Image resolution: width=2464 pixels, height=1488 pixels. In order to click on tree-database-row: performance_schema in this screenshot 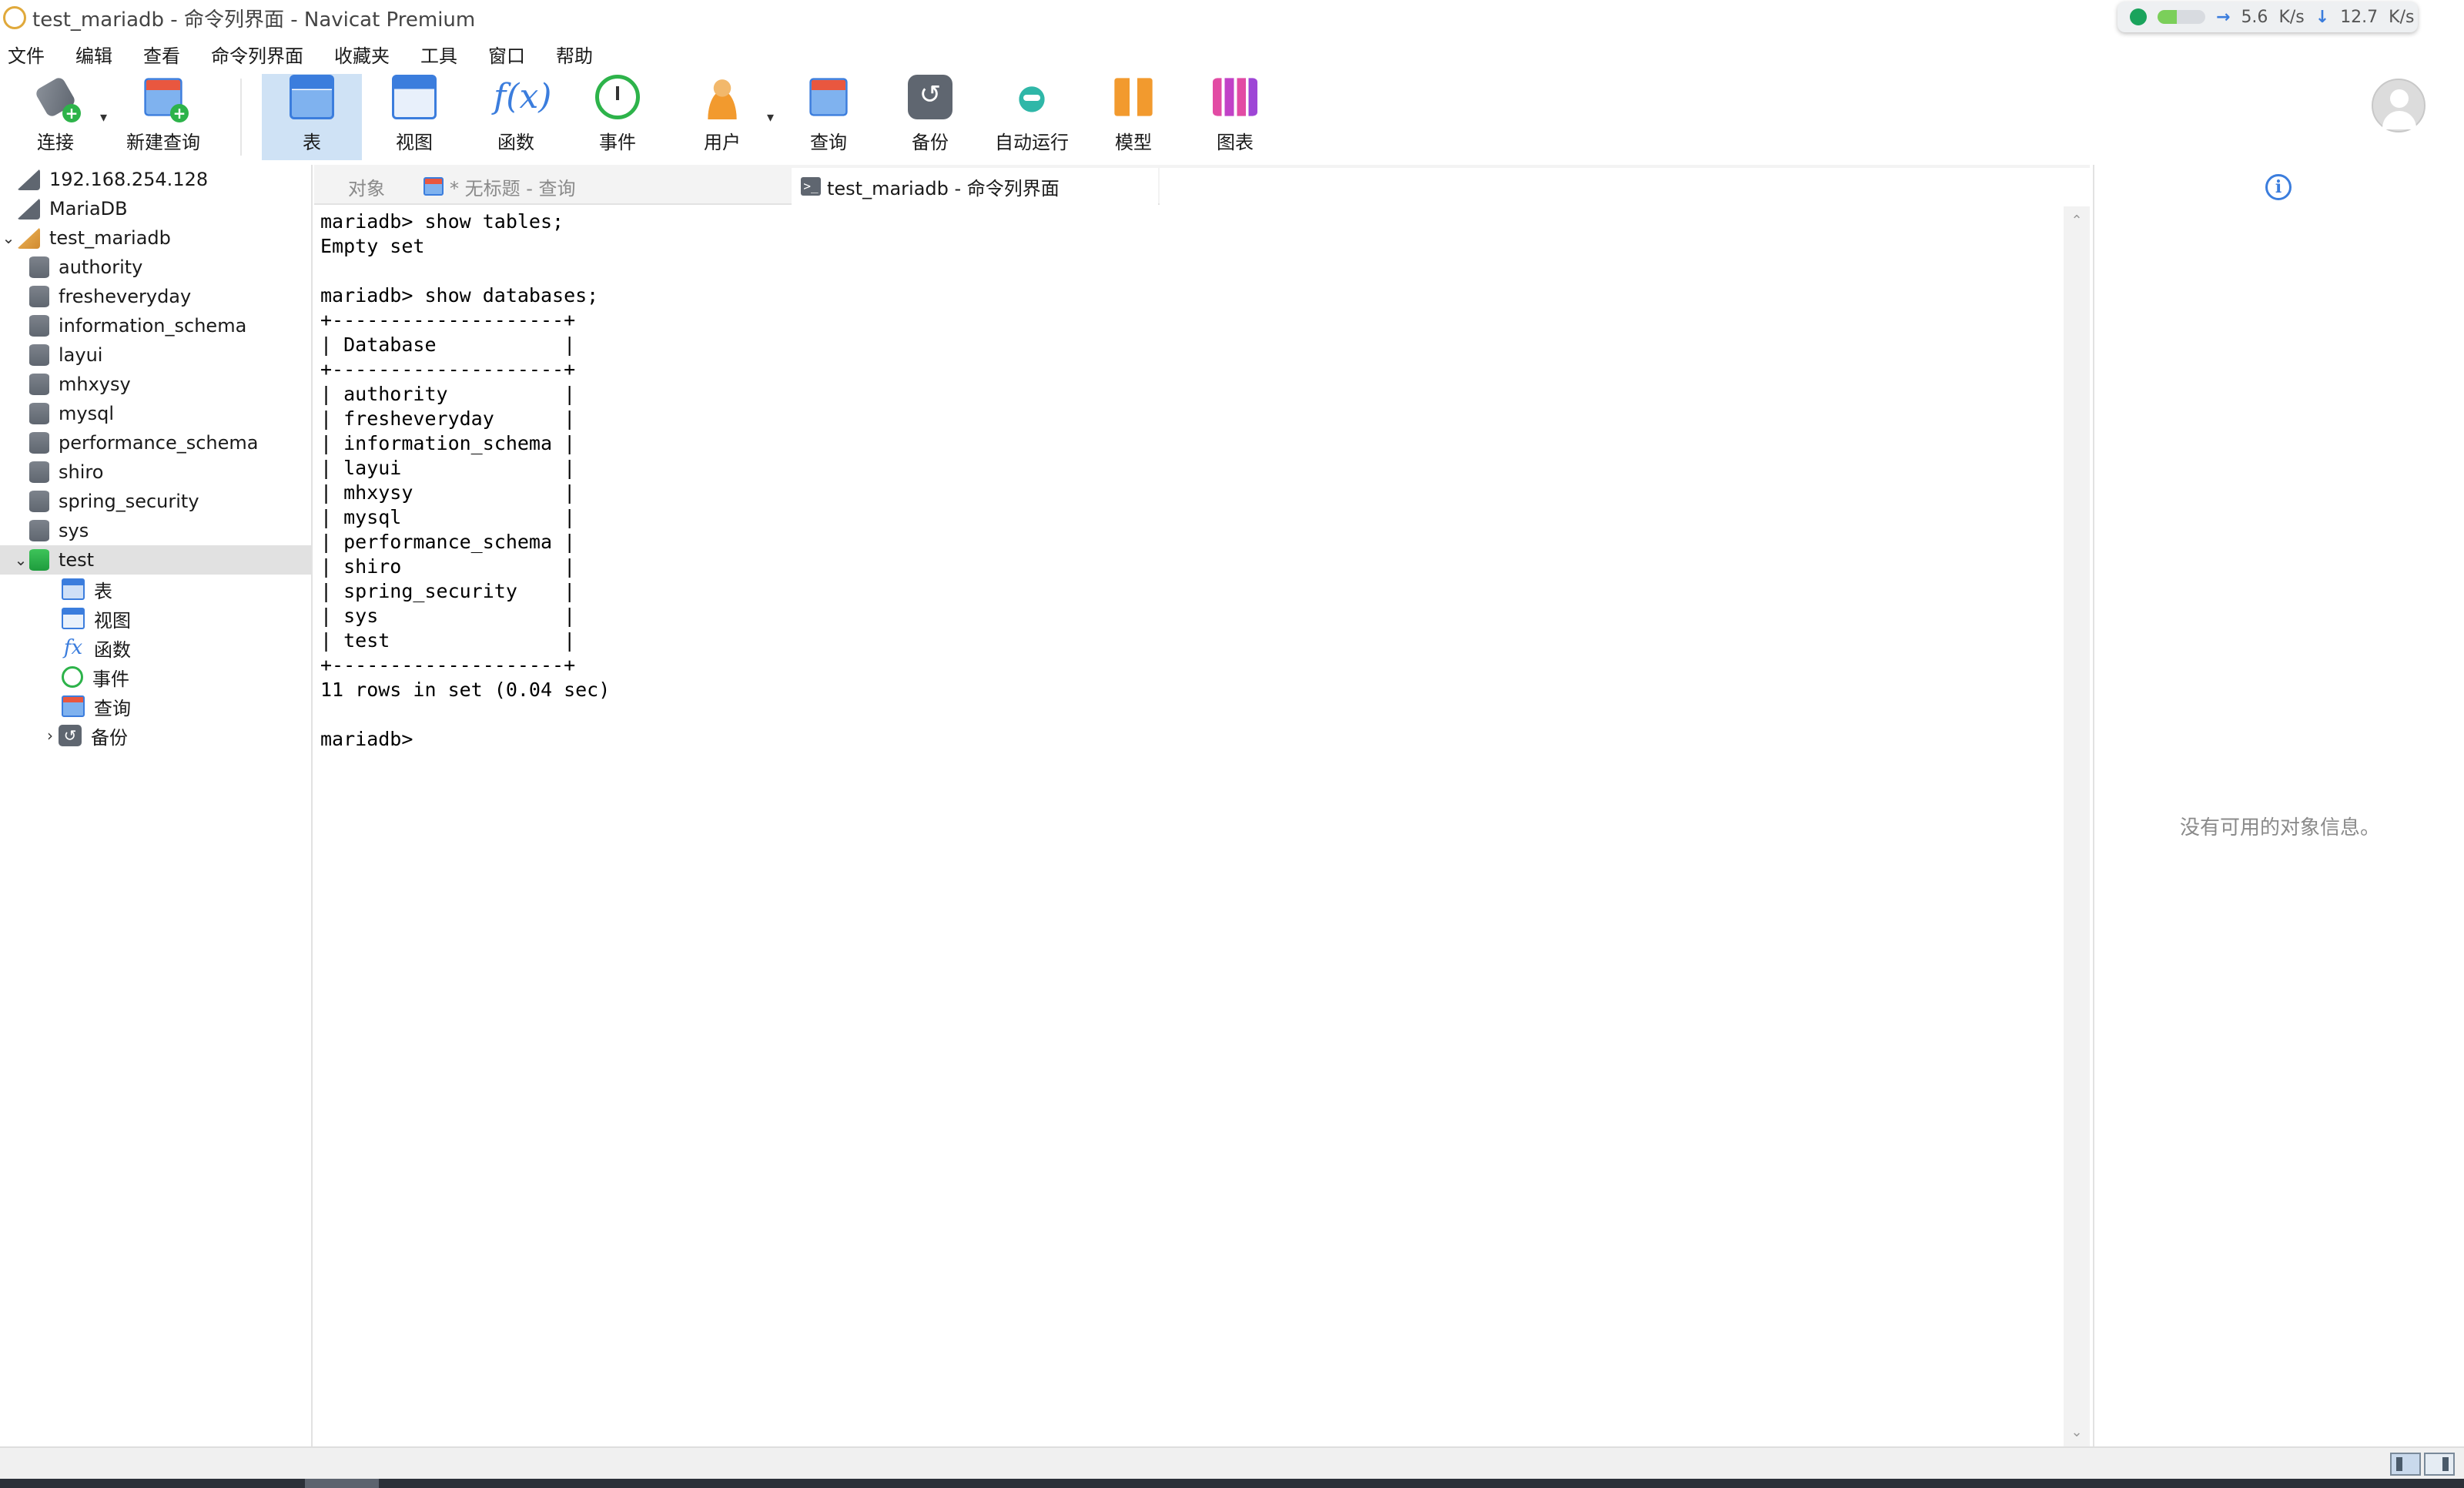, I will do `click(155, 442)`.